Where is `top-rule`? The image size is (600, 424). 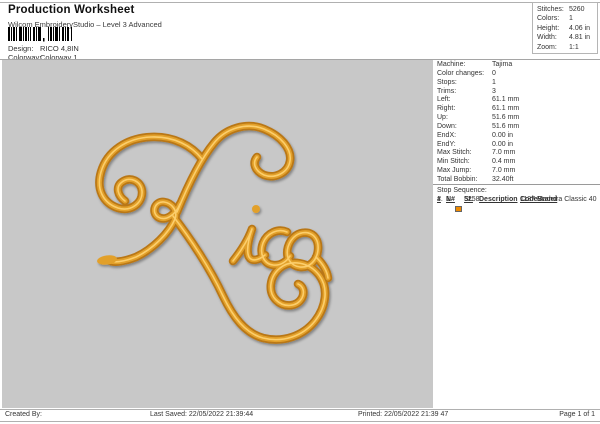
top-rule is located at coordinates (300, 2).